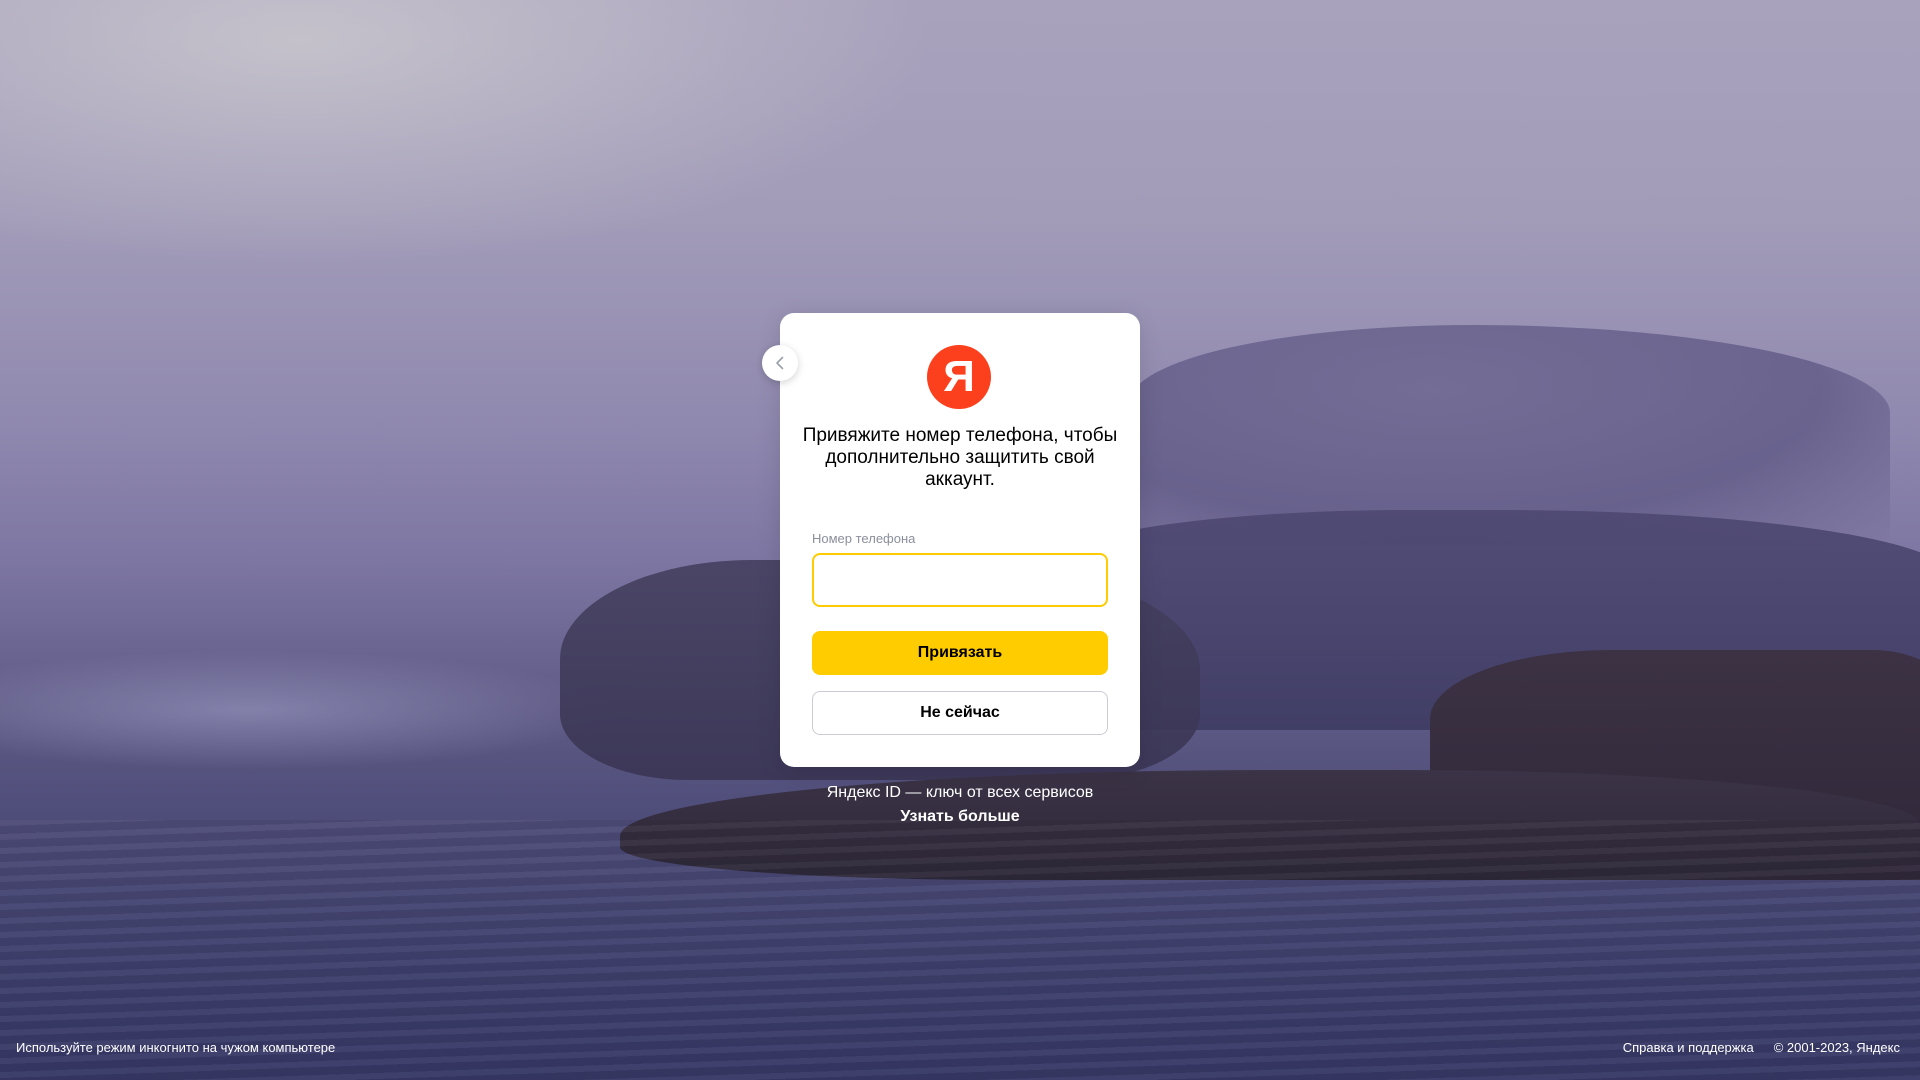 This screenshot has width=1920, height=1080. I want to click on yandex-logo: Я, so click(959, 377).